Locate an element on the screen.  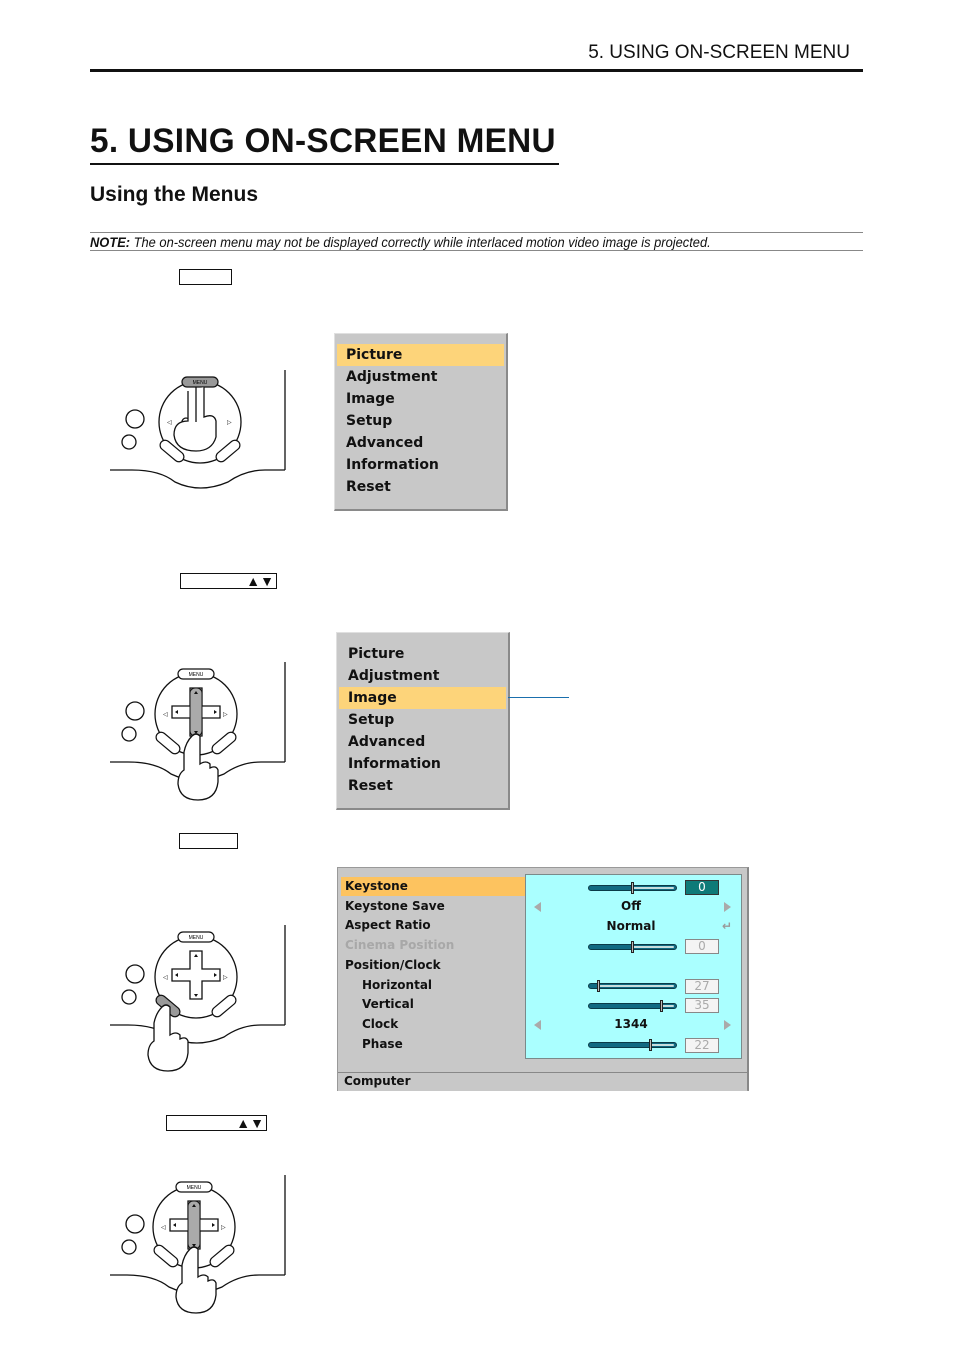
remote-menu-press-illustration: MENU ◁ ▷ is located at coordinates (198, 429).